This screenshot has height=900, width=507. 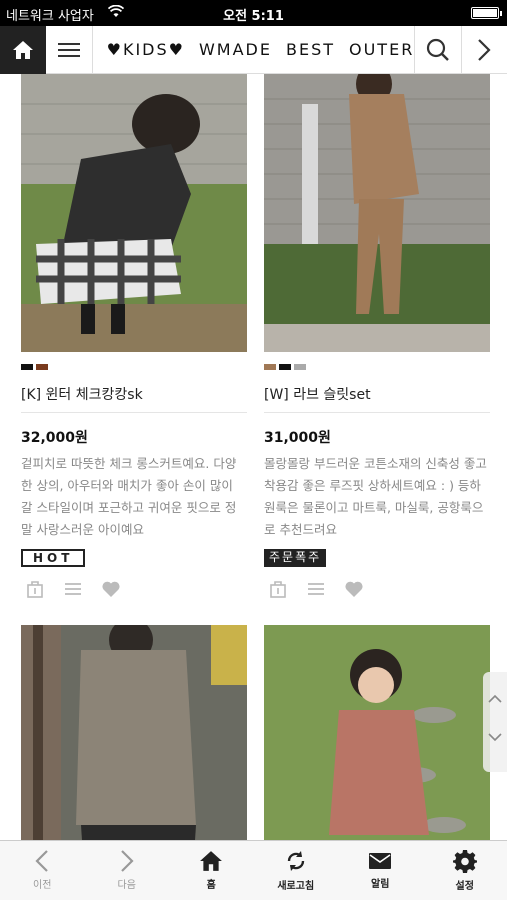 I want to click on menu-button, so click(x=69, y=49).